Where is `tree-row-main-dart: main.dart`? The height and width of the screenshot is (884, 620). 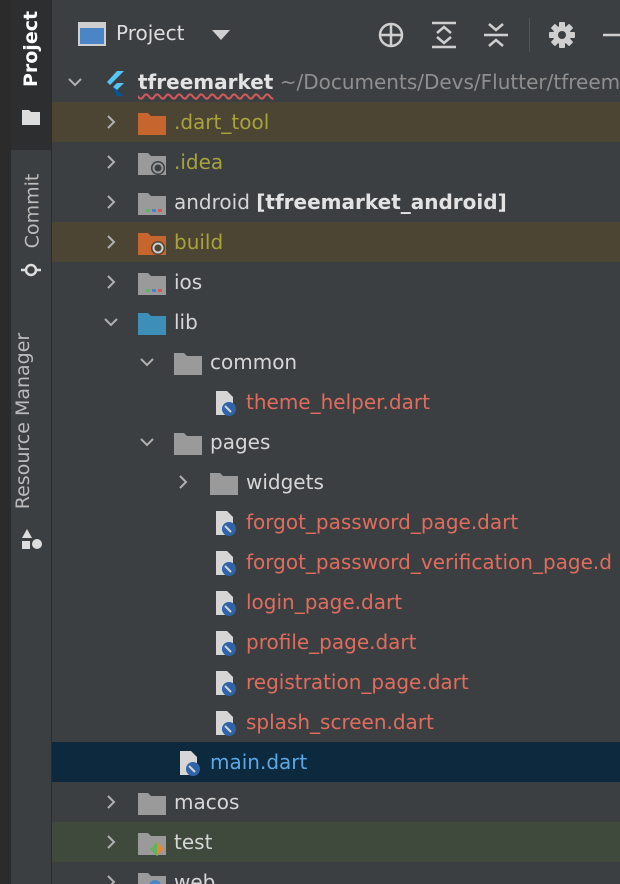 tree-row-main-dart: main.dart is located at coordinates (336, 762).